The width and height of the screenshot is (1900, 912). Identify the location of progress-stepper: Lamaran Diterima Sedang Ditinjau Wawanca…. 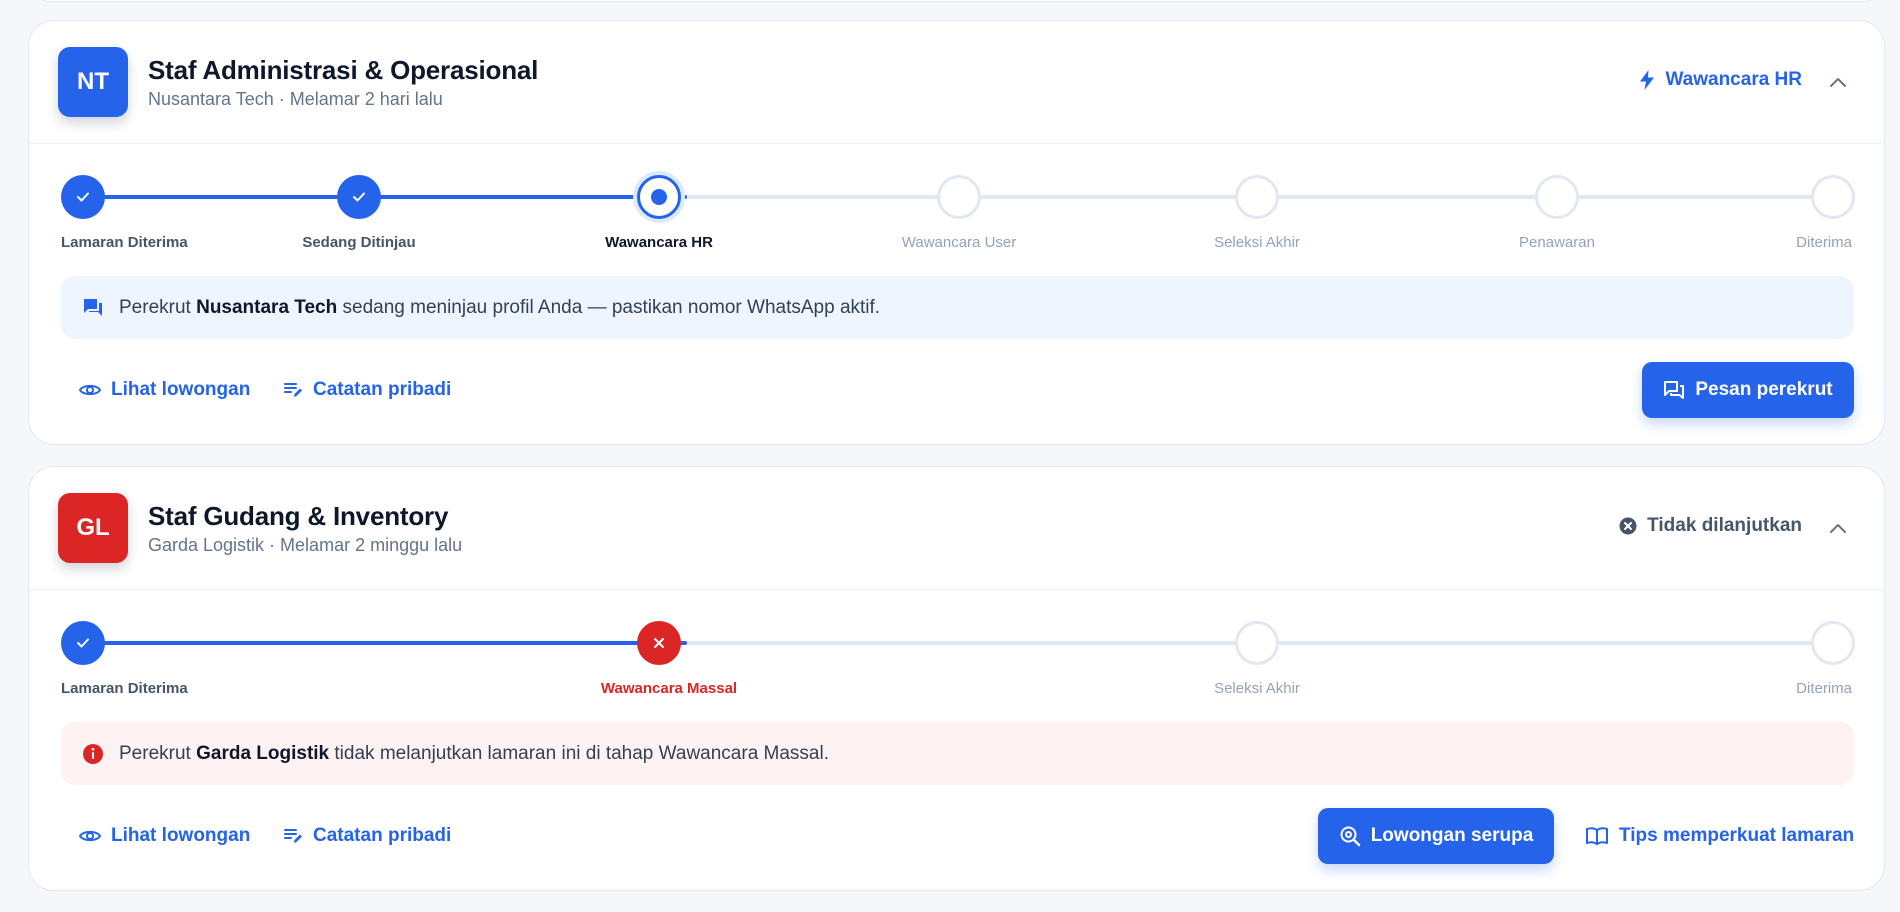
(956, 206).